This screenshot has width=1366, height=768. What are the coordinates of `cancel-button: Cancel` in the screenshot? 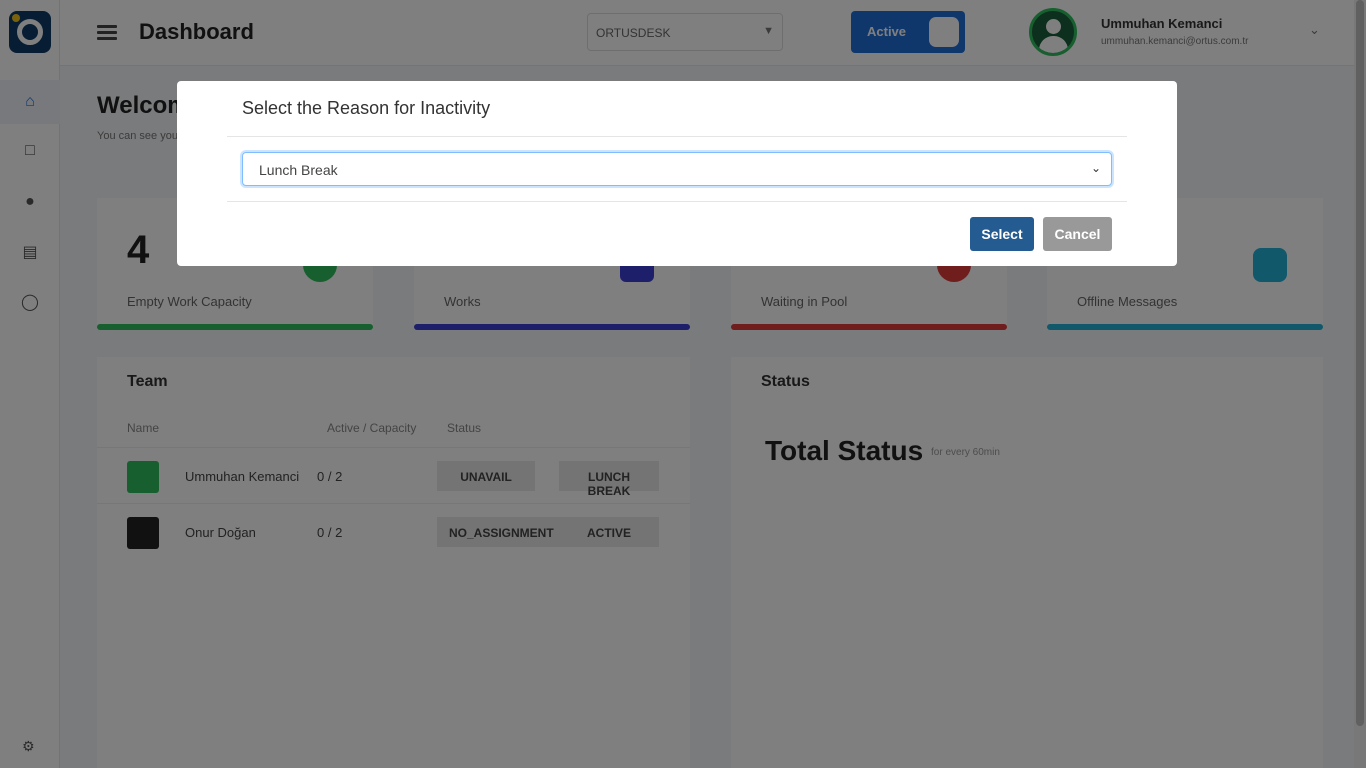 It's located at (1077, 234).